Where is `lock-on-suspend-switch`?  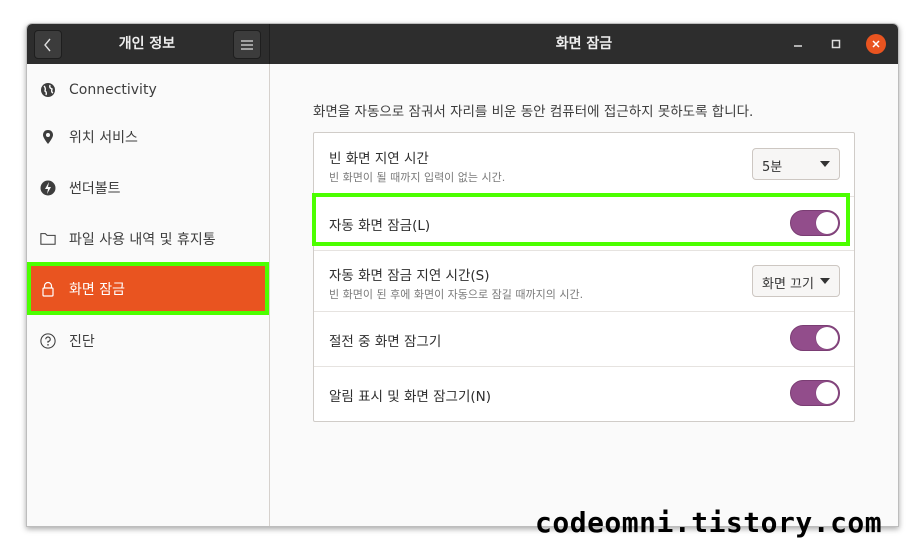 lock-on-suspend-switch is located at coordinates (815, 338).